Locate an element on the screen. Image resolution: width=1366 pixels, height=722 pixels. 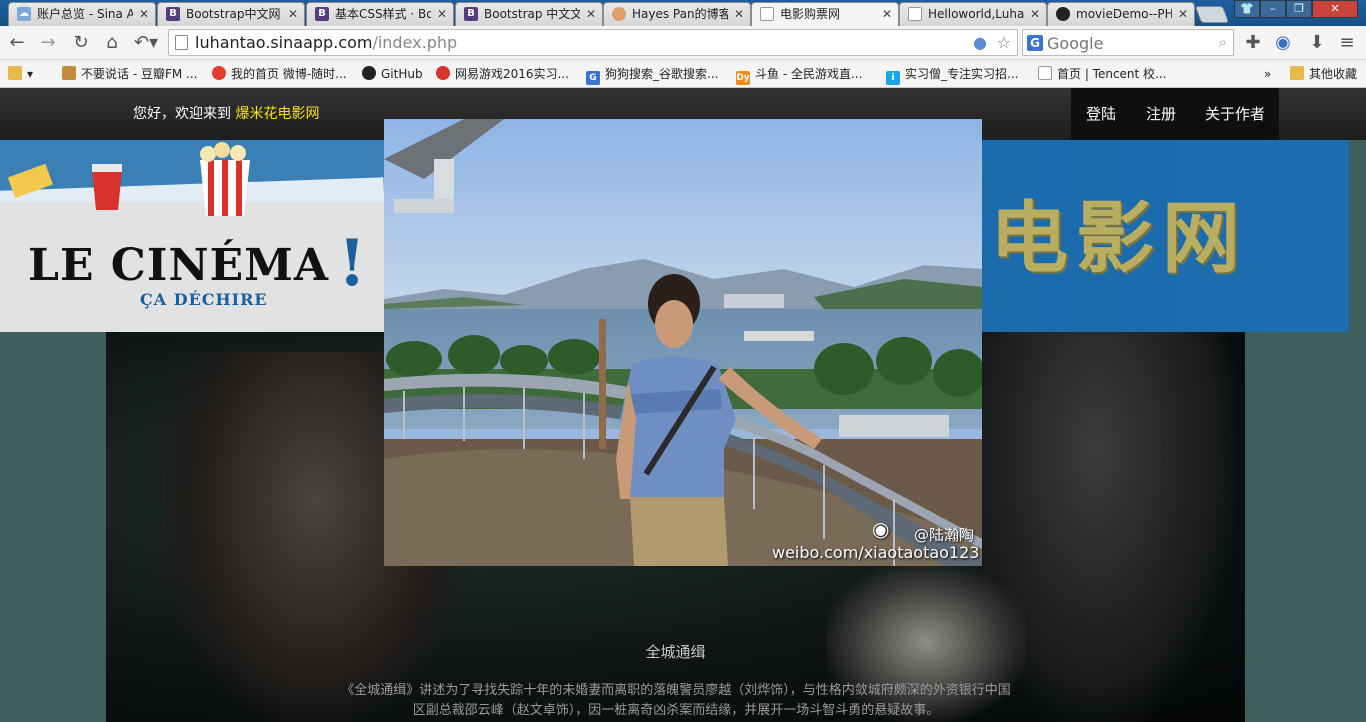
browser-tab-active: 电影购票网 ✕ is located at coordinates (825, 14).